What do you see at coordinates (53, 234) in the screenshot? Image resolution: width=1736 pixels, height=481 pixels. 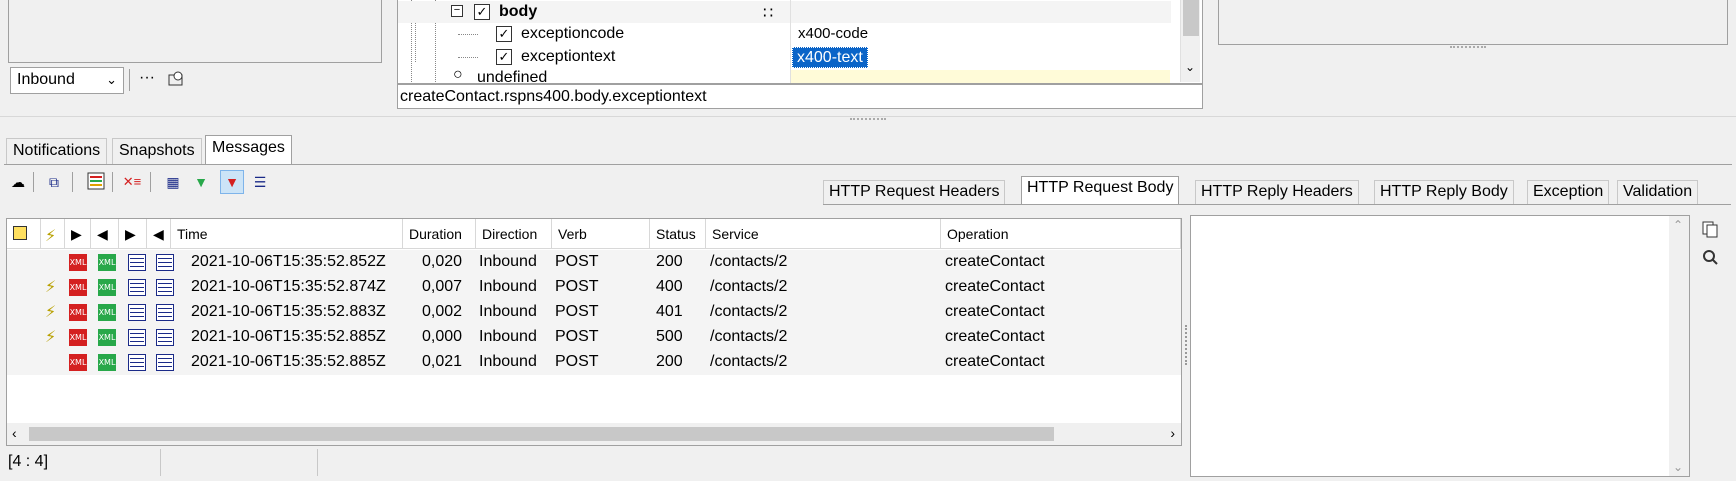 I see `header-error-col: ⚡` at bounding box center [53, 234].